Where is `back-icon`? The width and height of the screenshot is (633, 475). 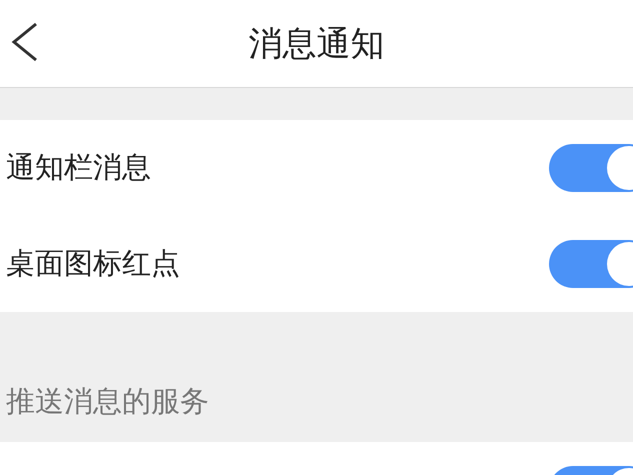 back-icon is located at coordinates (25, 42).